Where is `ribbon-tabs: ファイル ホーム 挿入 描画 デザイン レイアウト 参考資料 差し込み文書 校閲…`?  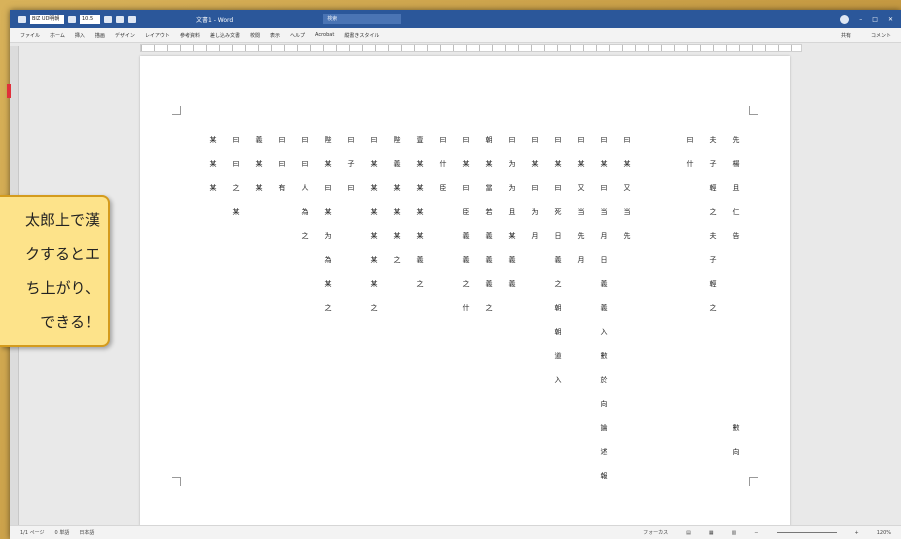
ribbon-tabs: ファイル ホーム 挿入 描画 デザイン レイアウト 参考資料 差し込み文書 校閲… is located at coordinates (455, 35).